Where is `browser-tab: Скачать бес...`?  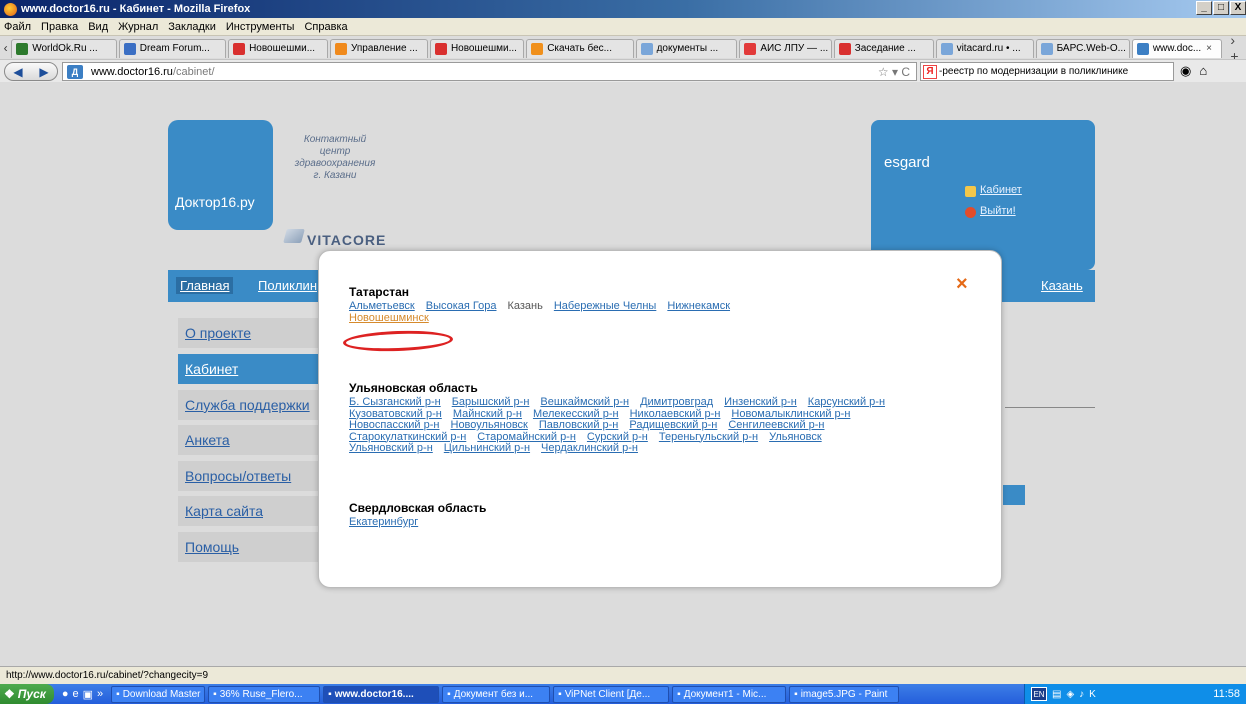 browser-tab: Скачать бес... is located at coordinates (580, 48).